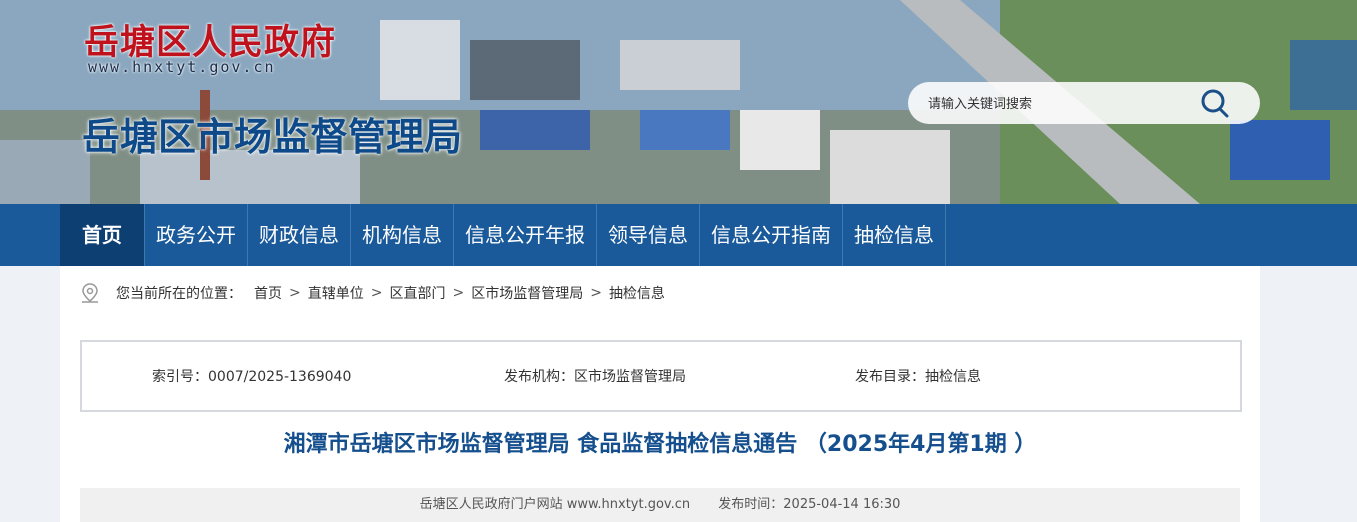  I want to click on breadcrumb-home: 首页, so click(268, 293).